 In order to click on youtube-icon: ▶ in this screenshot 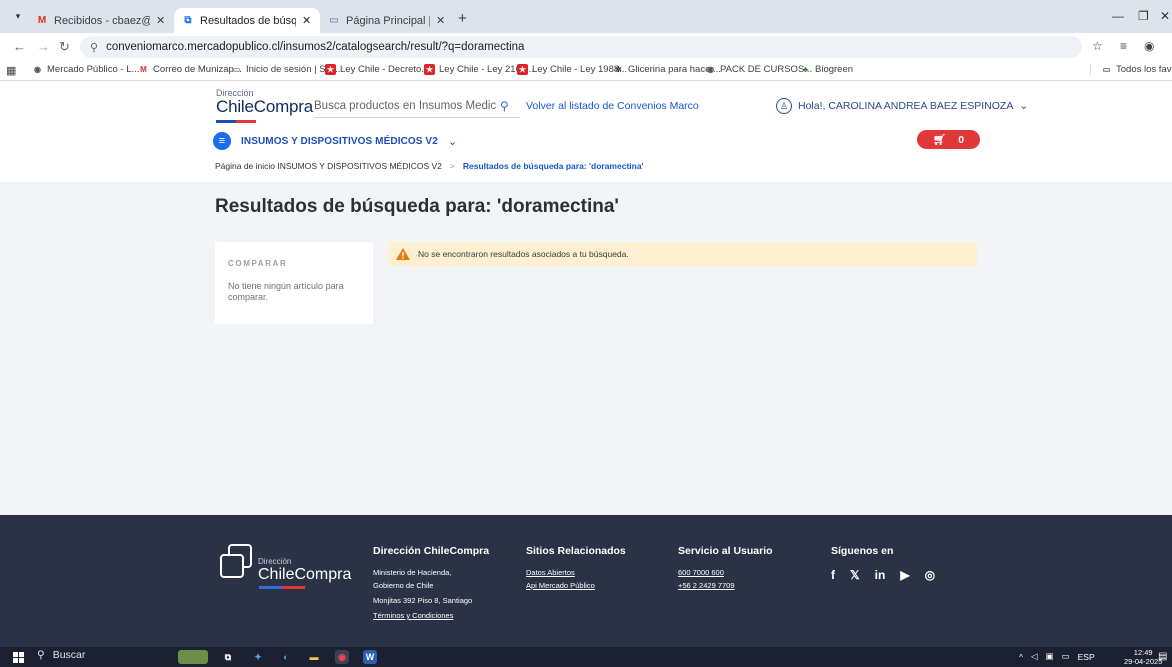, I will do `click(904, 575)`.